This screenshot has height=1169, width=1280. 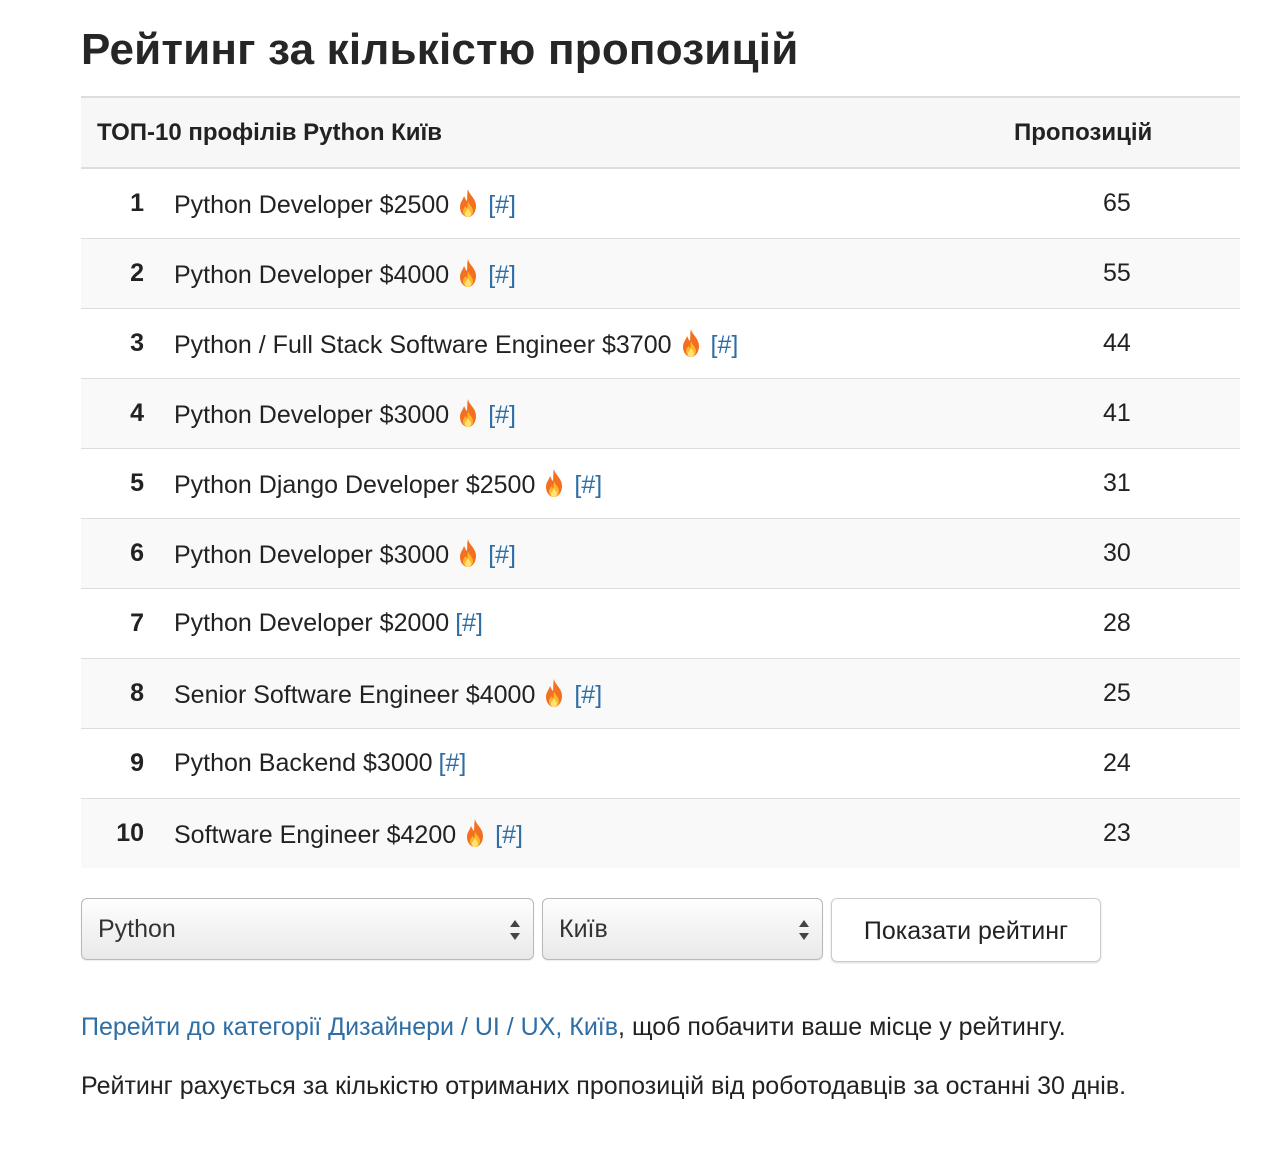 I want to click on table-row: 6 Python Developer $3000 [#] 30, so click(x=660, y=553).